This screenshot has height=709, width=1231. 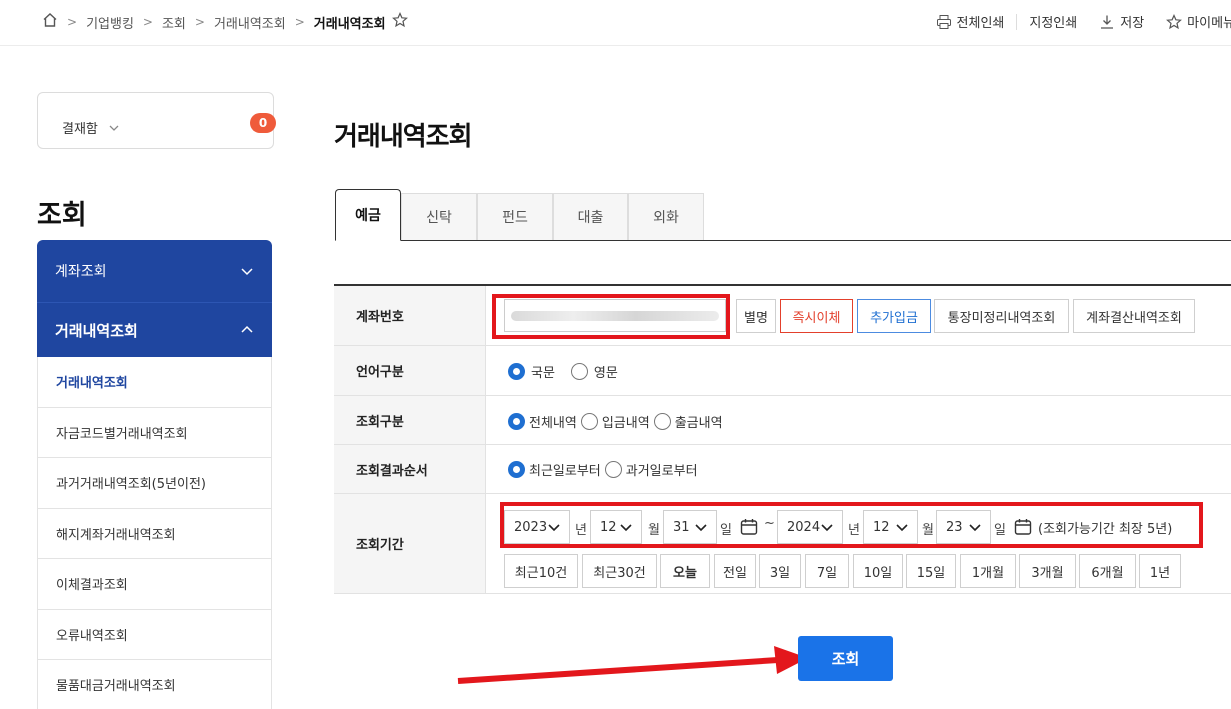 I want to click on breadcrumb-item: 조회, so click(x=174, y=22).